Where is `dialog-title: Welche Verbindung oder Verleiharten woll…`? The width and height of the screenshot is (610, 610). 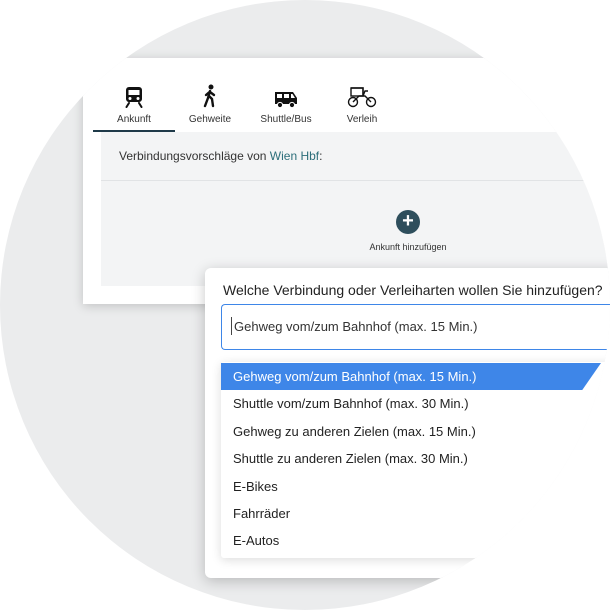 dialog-title: Welche Verbindung oder Verleiharten woll… is located at coordinates (413, 290).